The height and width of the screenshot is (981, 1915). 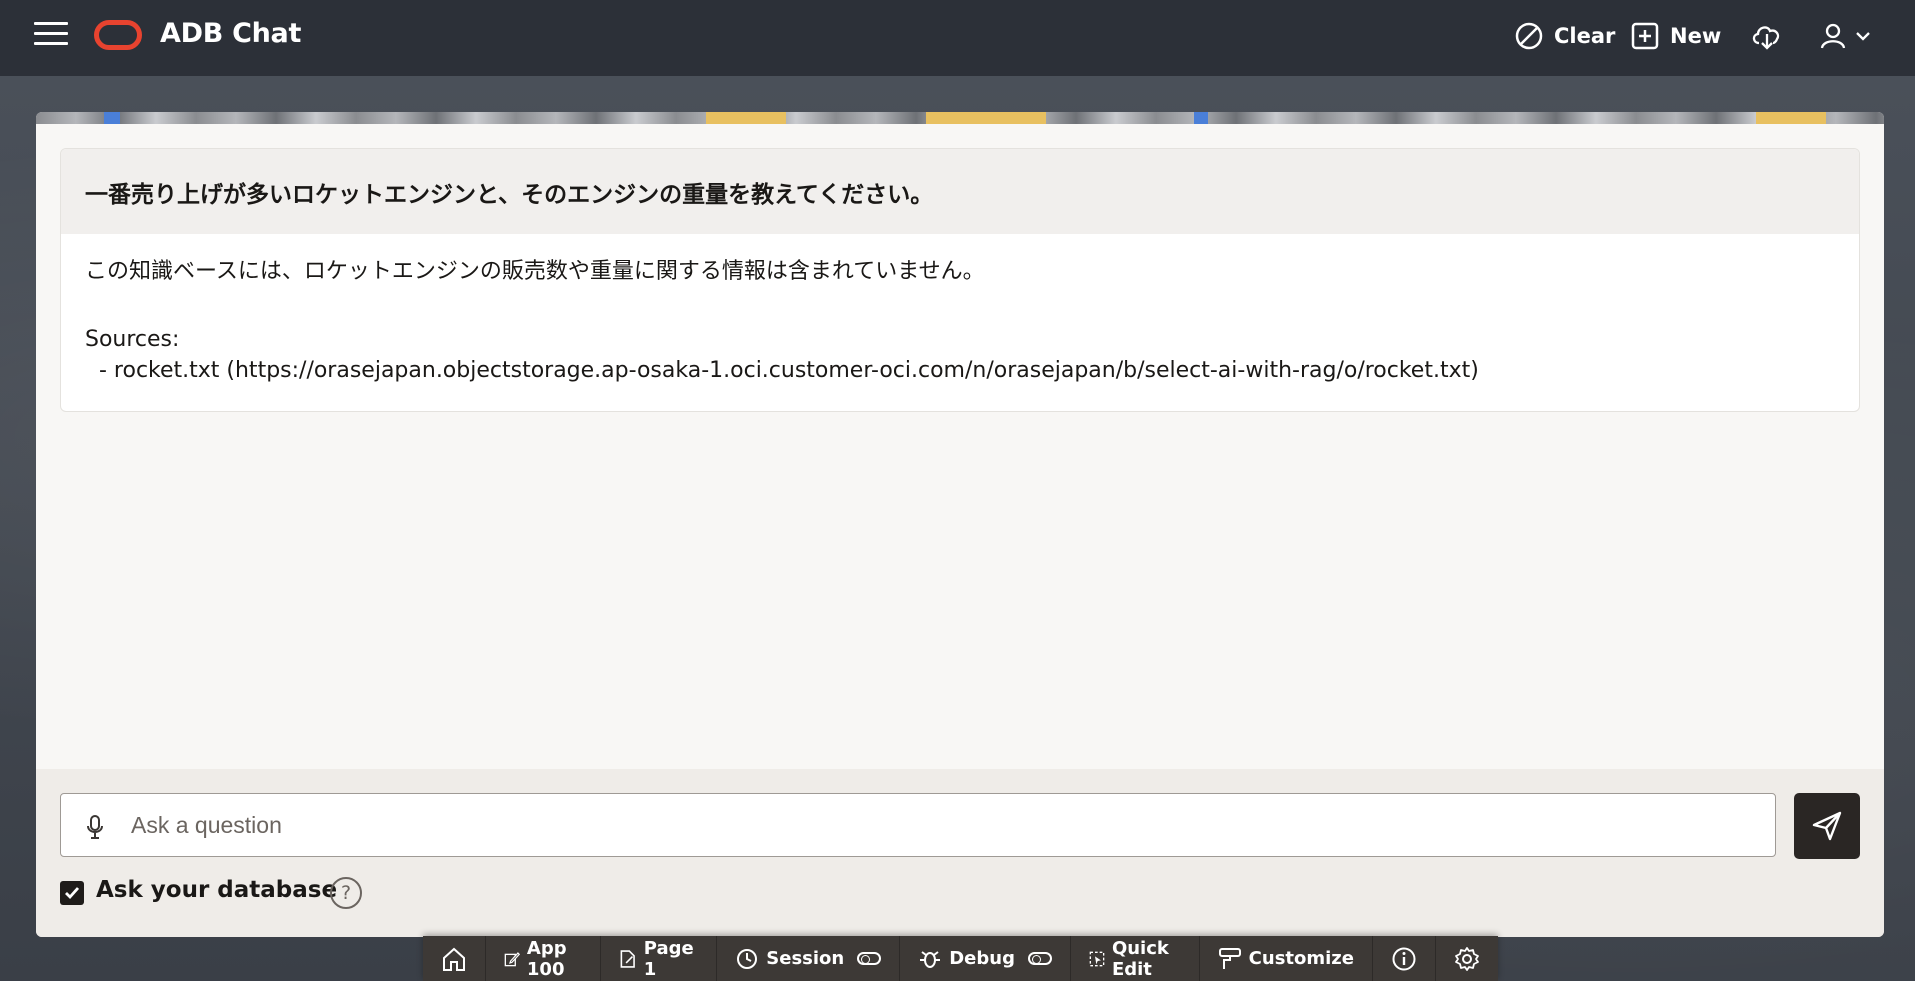 I want to click on oracle-logo, so click(x=118, y=35).